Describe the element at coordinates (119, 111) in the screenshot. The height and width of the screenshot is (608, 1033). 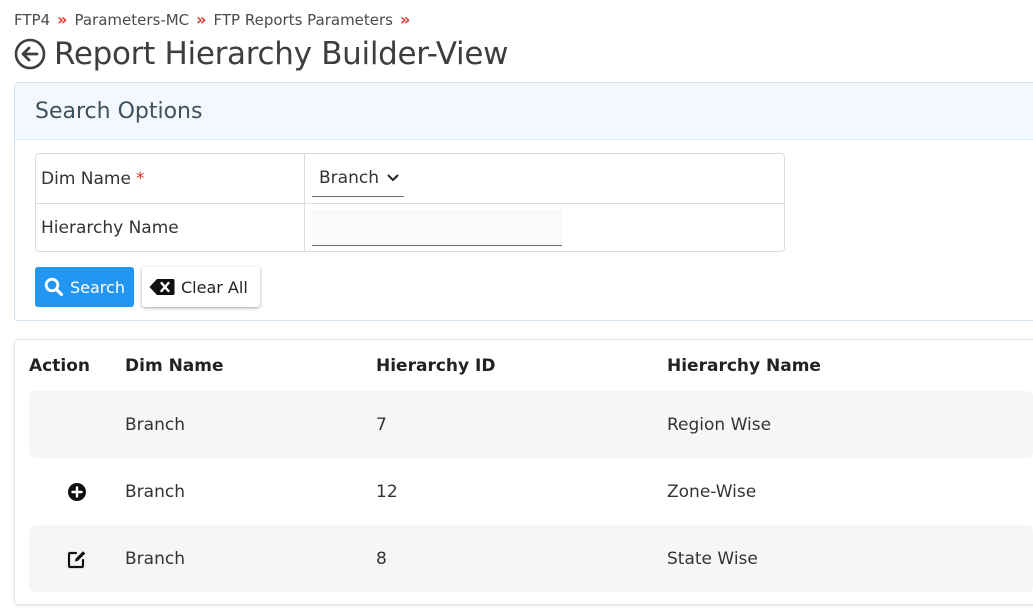
I see `search-options-title: Search Options` at that location.